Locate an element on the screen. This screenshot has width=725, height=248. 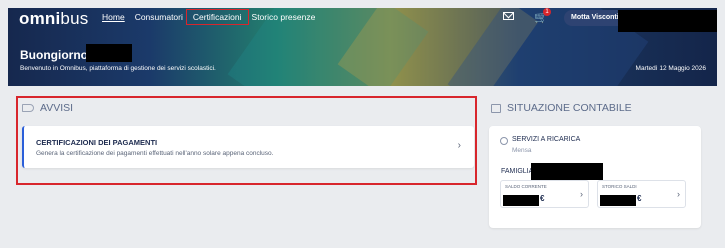
omnibus-logo: omnibus is located at coordinates (53, 19).